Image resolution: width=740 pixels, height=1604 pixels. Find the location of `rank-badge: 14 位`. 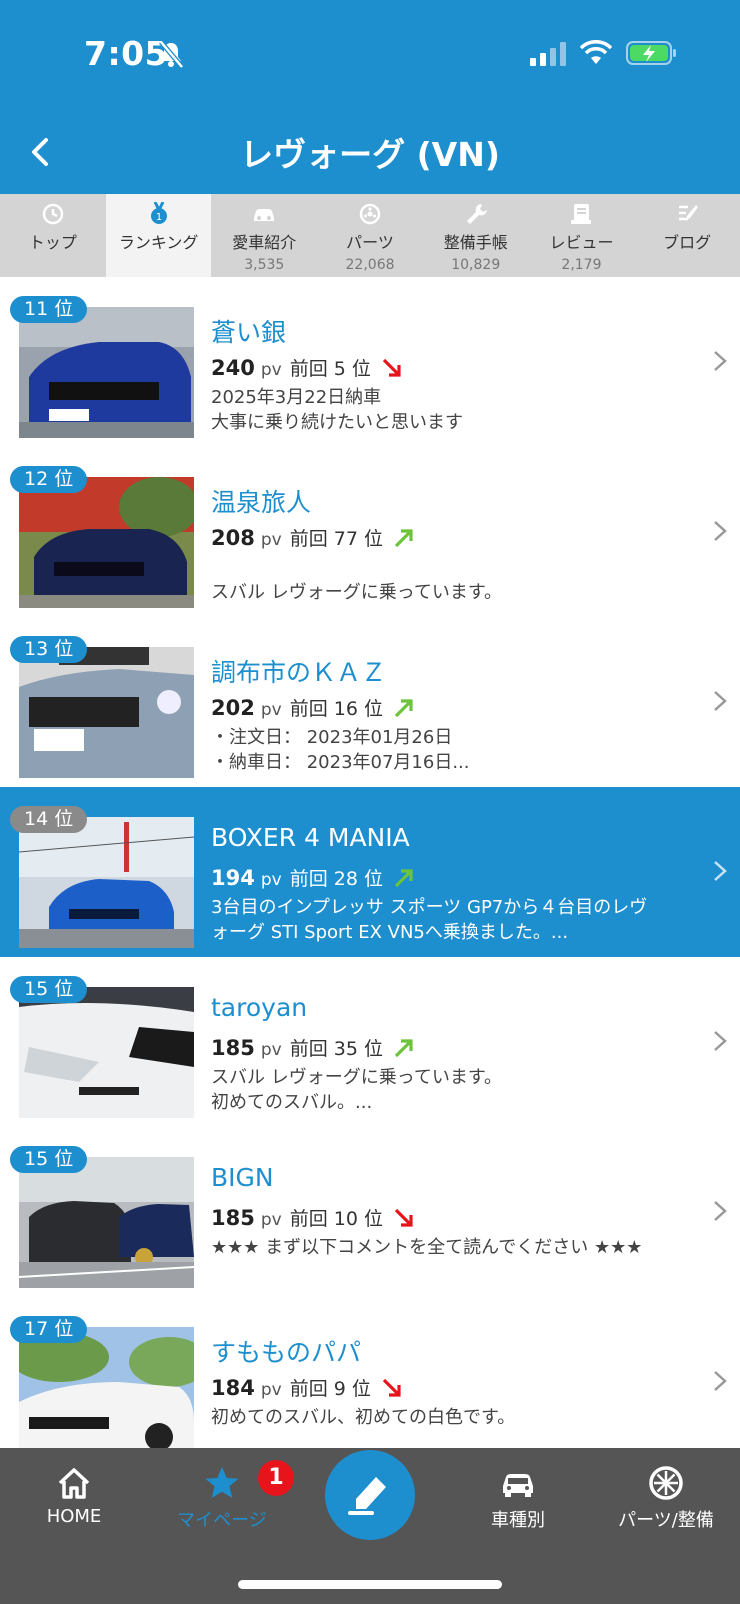

rank-badge: 14 位 is located at coordinates (49, 819).